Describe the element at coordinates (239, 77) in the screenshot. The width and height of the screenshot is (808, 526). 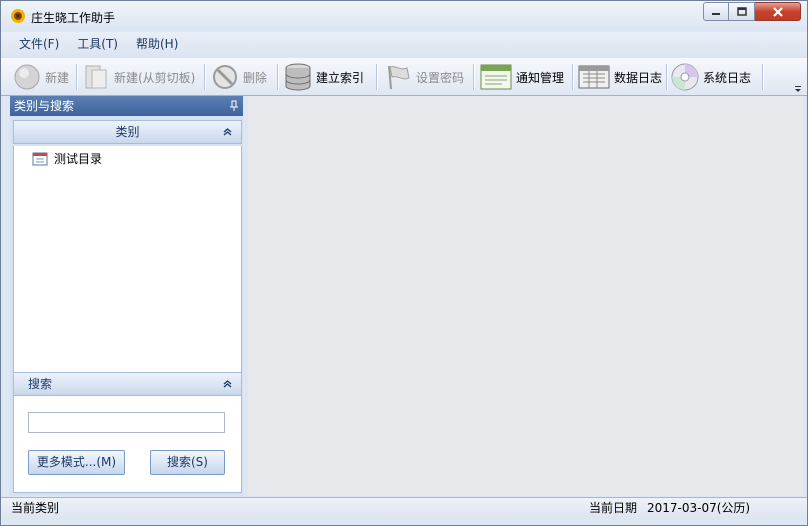
I see `delete-button: 删除` at that location.